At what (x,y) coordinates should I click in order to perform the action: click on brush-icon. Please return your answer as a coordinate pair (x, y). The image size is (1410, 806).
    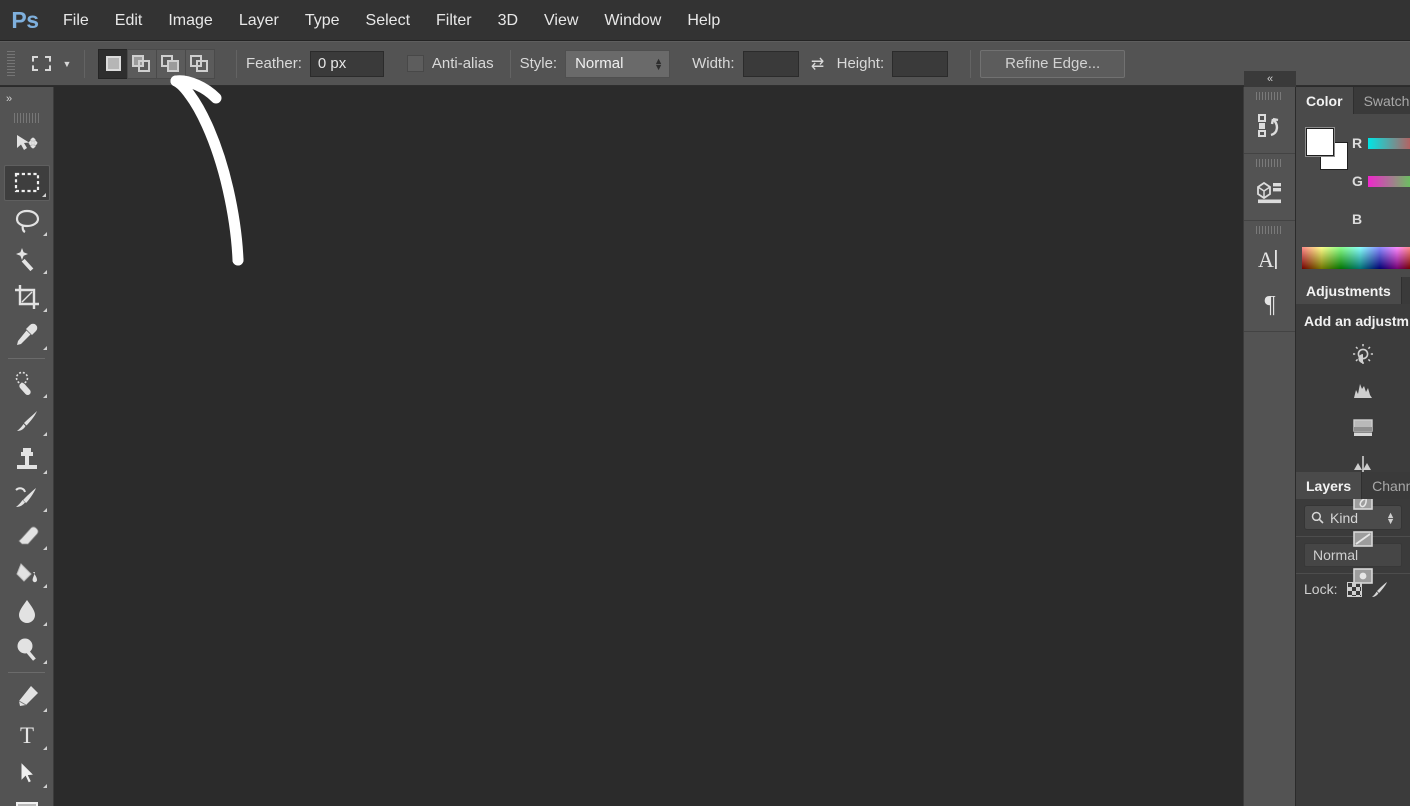
    Looking at the image, I should click on (26, 421).